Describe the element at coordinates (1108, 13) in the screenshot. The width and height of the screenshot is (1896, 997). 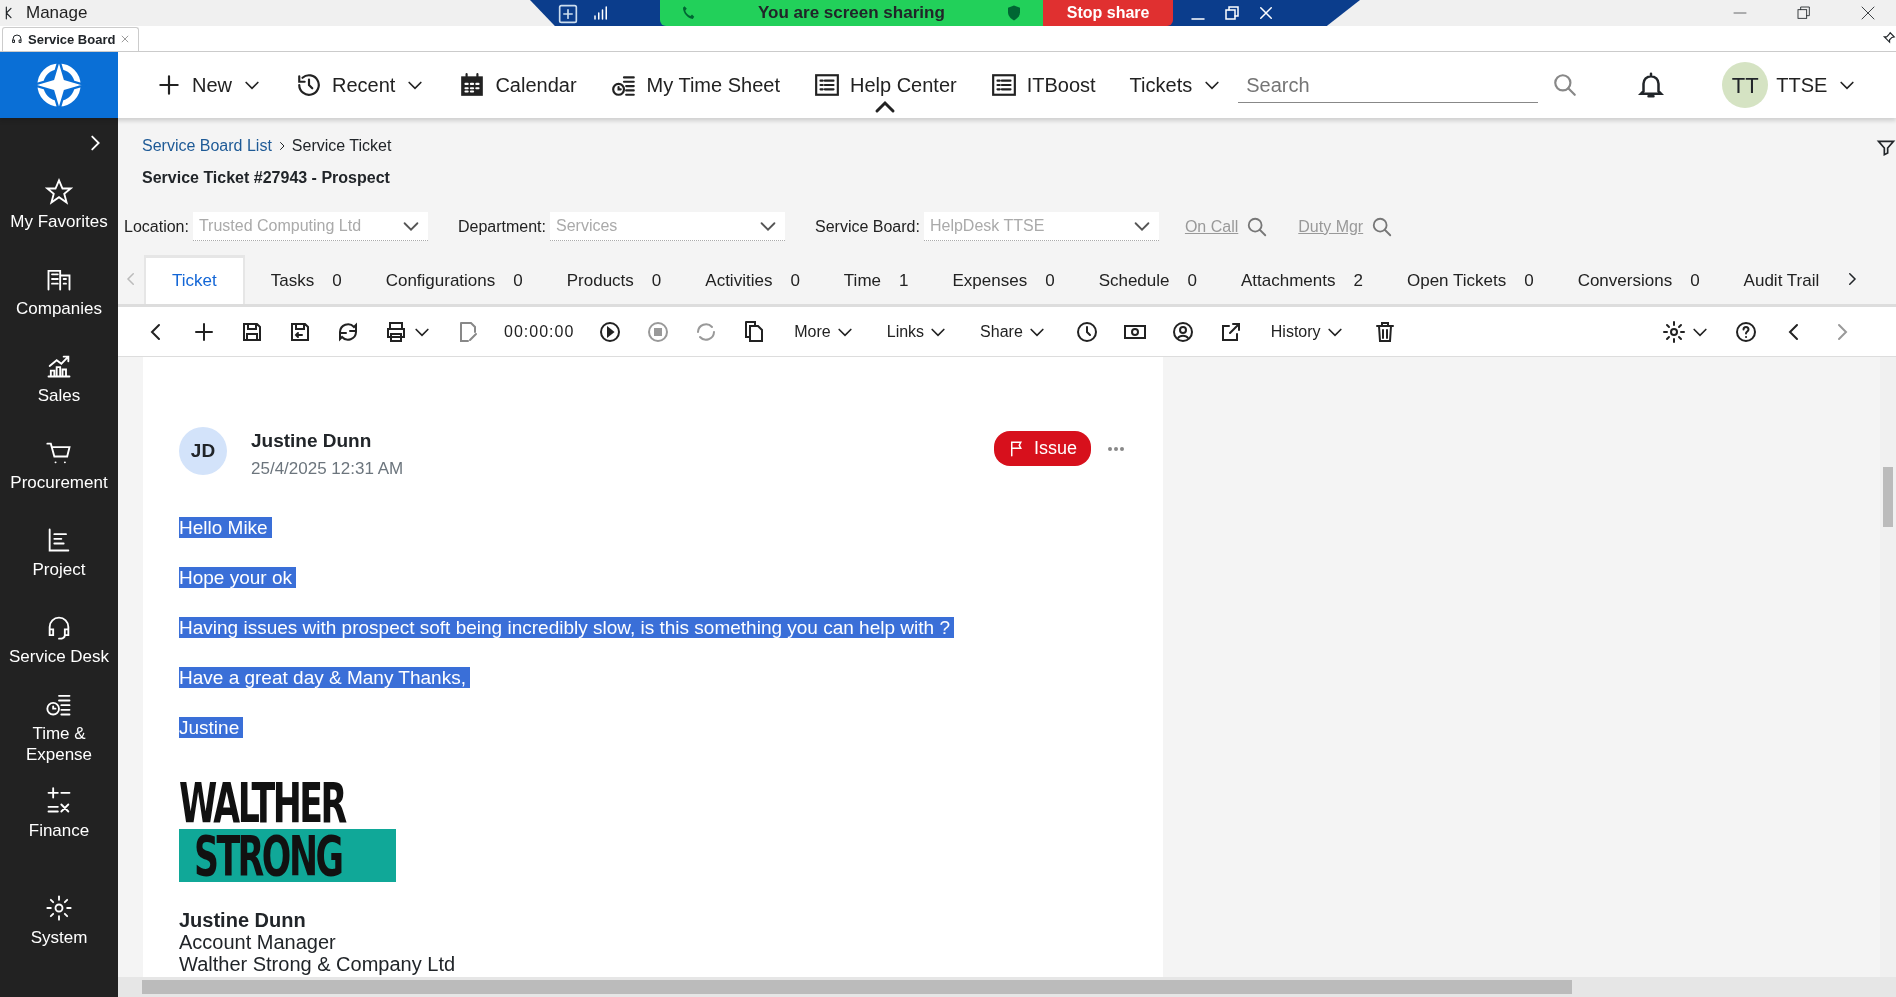
I see `stop-share-button: Stop share` at that location.